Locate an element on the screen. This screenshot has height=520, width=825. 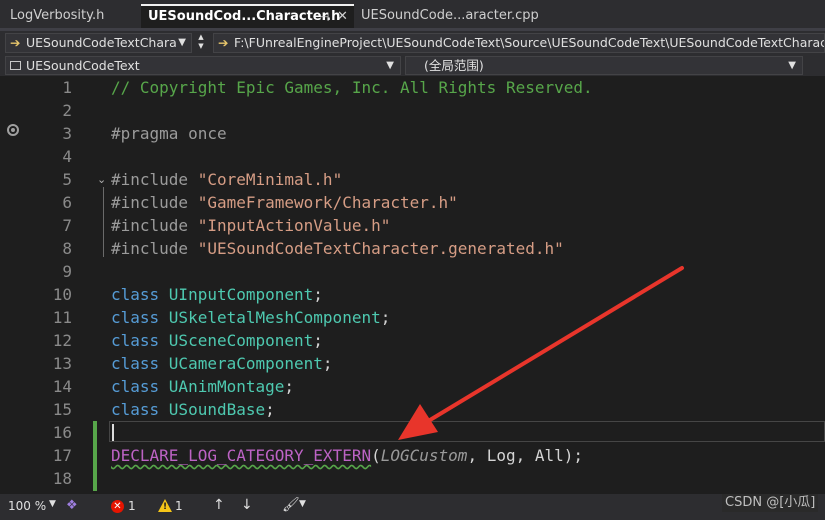
code-text: class USceneComponent; is located at coordinates (217, 340).